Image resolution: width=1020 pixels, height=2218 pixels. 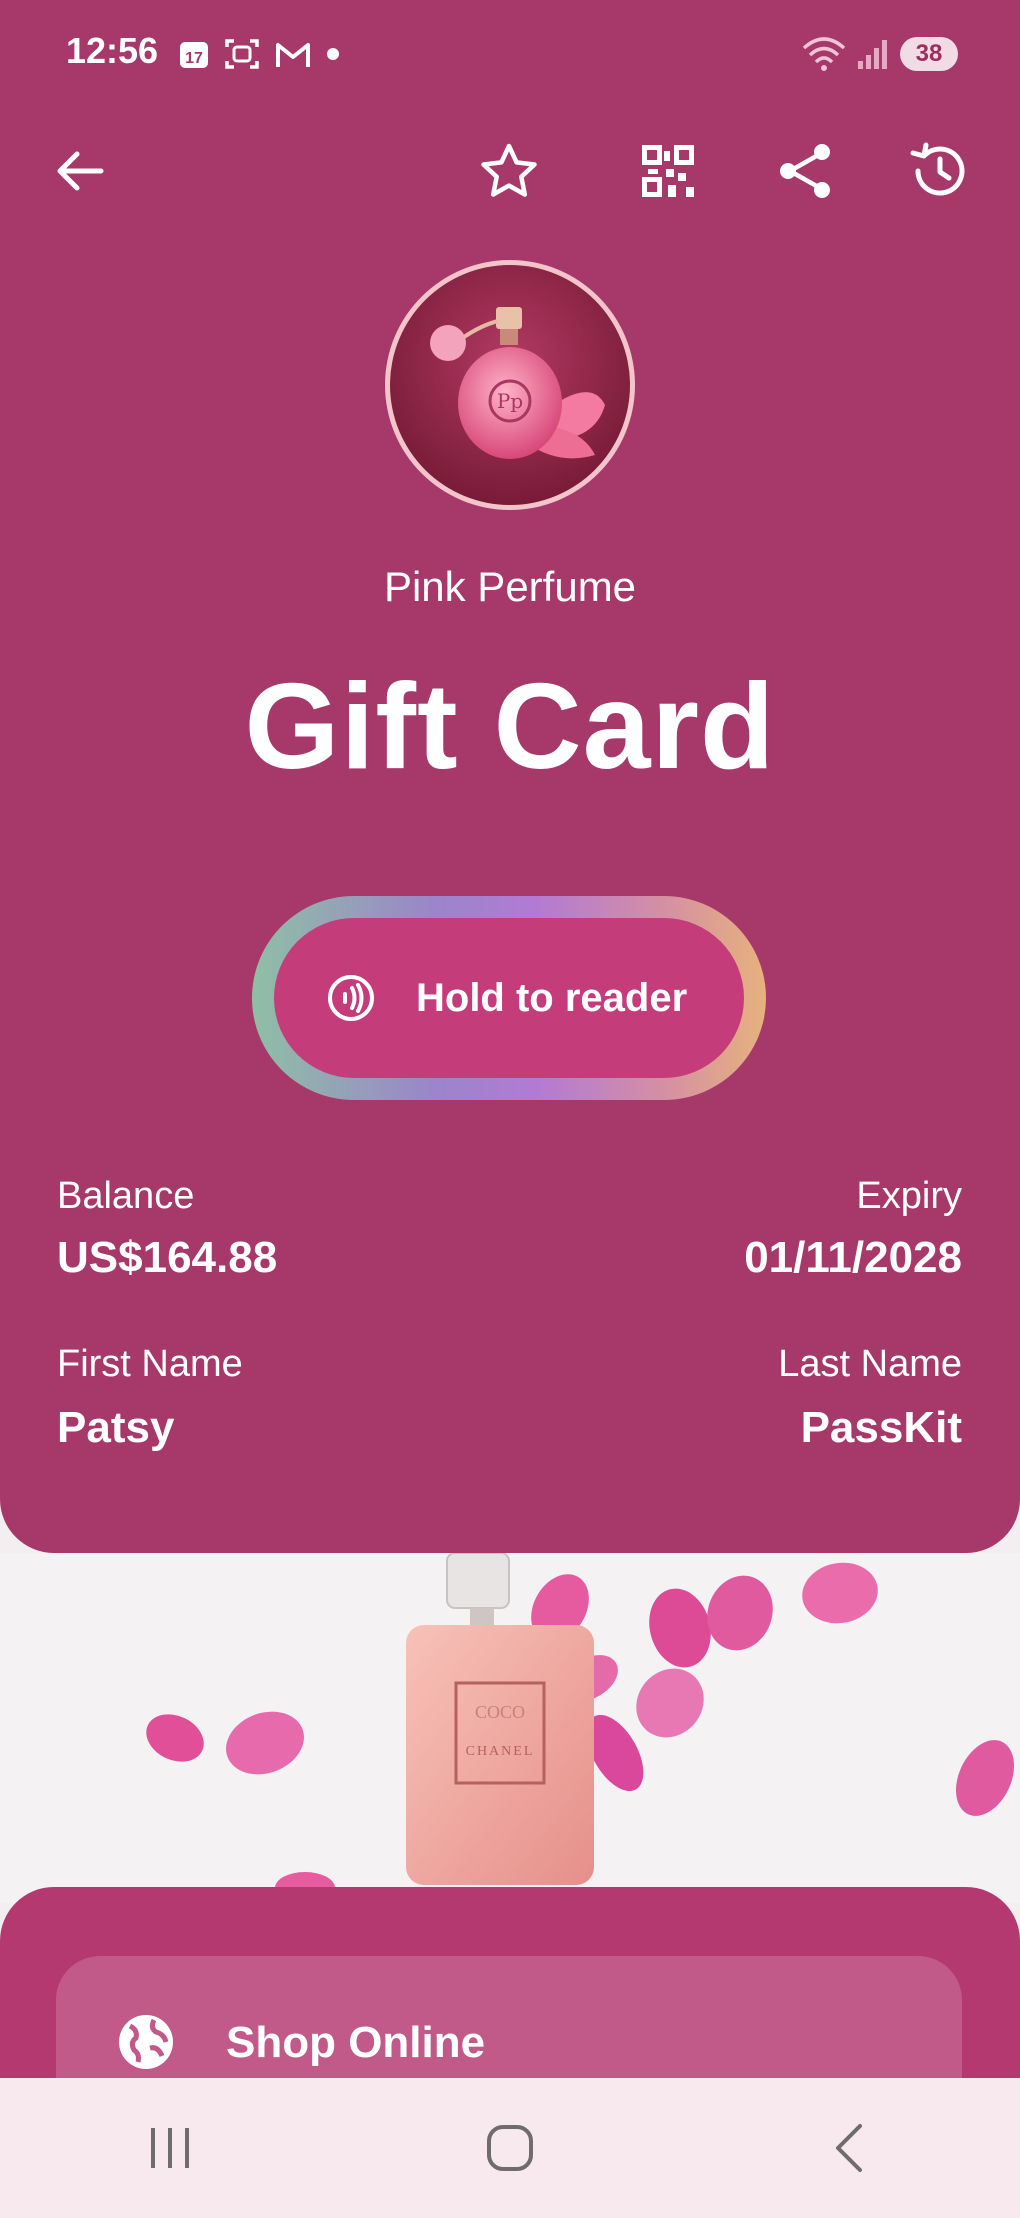 What do you see at coordinates (510, 586) in the screenshot?
I see `brand-name: Pink Perfume` at bounding box center [510, 586].